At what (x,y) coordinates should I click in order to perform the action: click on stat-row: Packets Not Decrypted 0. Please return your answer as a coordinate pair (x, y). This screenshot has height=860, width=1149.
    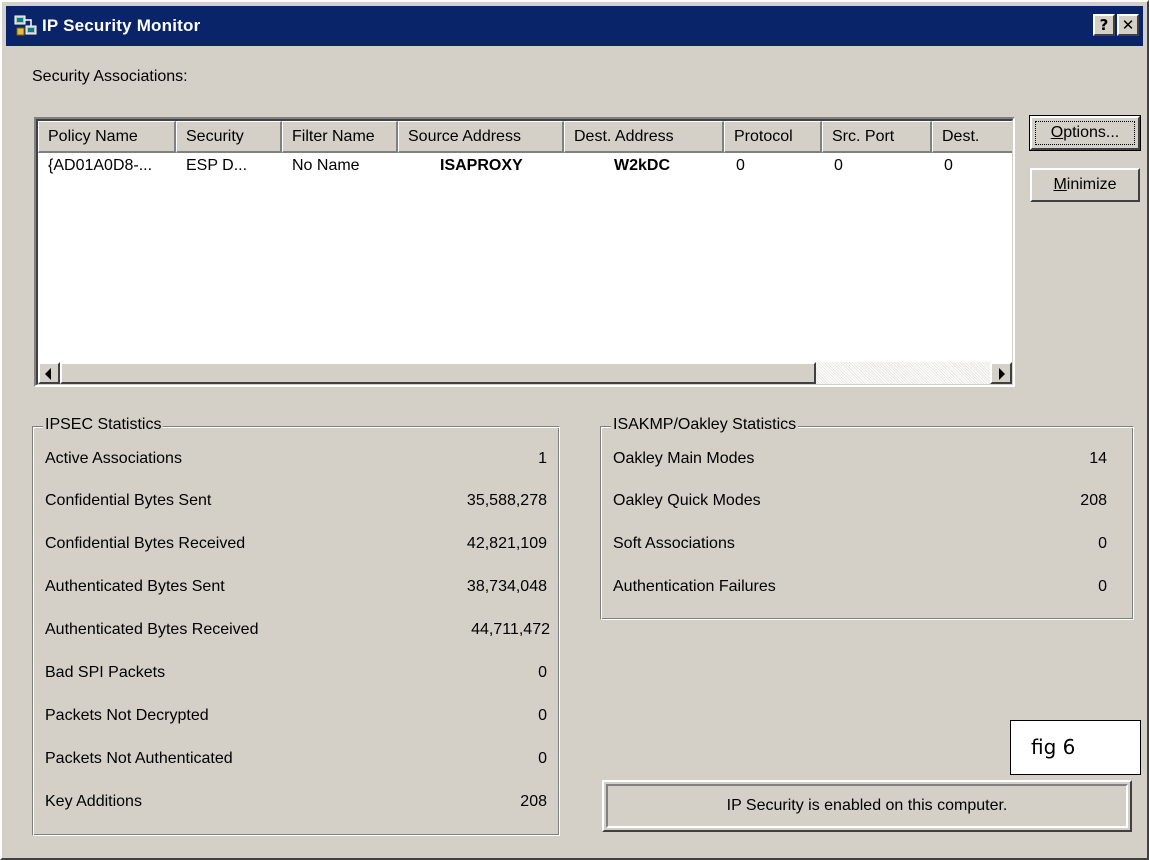
    Looking at the image, I should click on (296, 720).